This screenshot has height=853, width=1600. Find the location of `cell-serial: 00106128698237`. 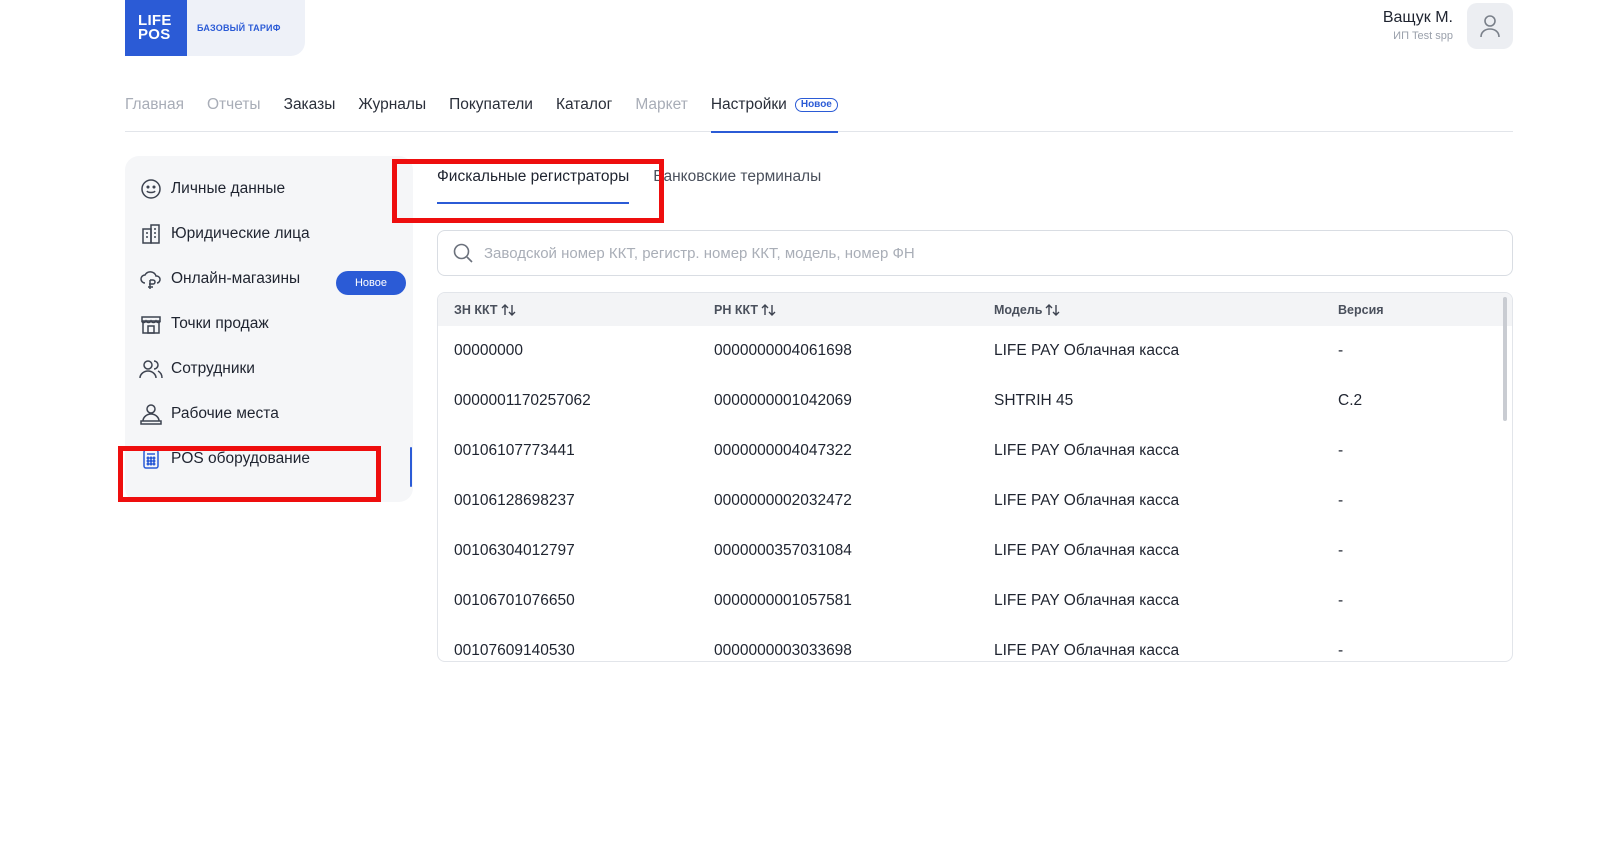

cell-serial: 00106128698237 is located at coordinates (514, 500).